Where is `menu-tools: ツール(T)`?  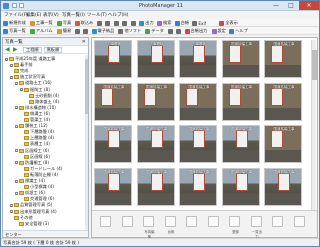 menu-tools: ツール(T) is located at coordinates (97, 15).